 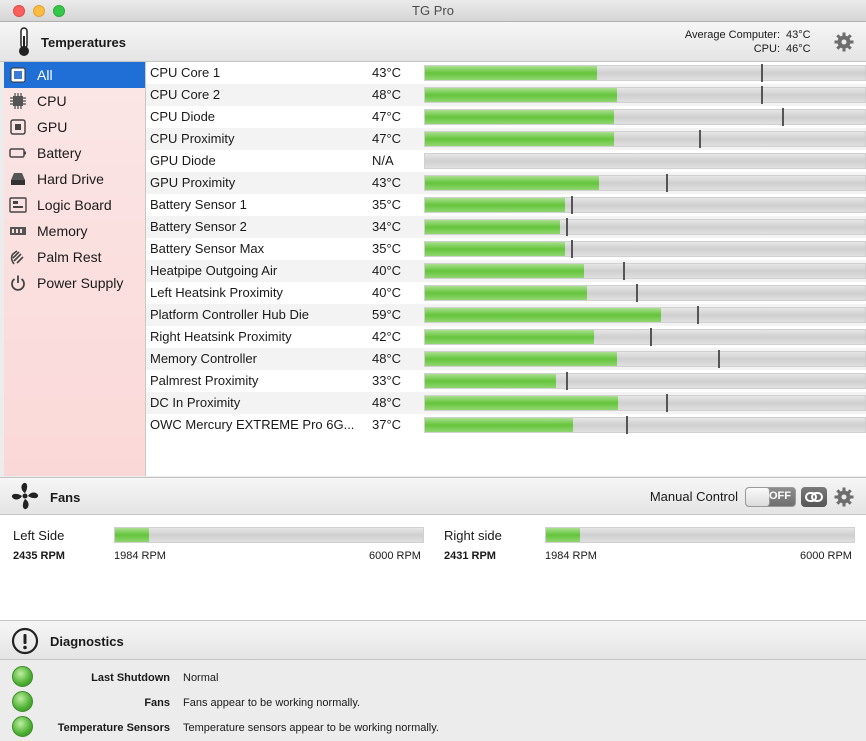 I want to click on table-row: CPU Core 1 43°C, so click(x=506, y=73).